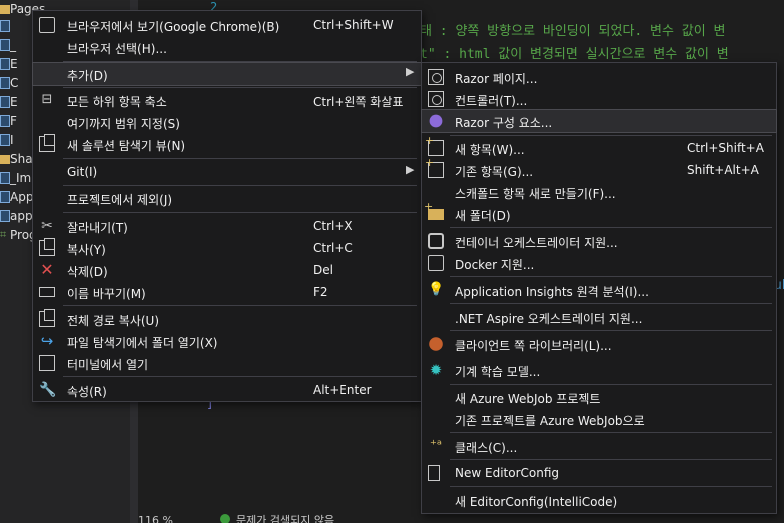  Describe the element at coordinates (227, 144) in the screenshot. I see `menu-item-new-explorer-view: 새 솔루션 탐색기 뷰(N)` at that location.